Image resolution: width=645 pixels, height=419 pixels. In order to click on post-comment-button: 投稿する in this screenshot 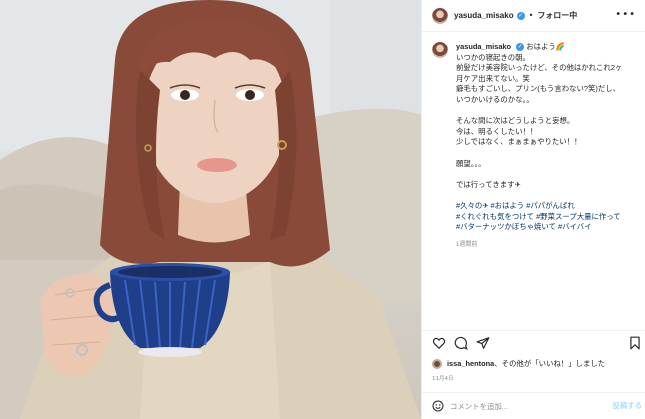, I will do `click(627, 405)`.